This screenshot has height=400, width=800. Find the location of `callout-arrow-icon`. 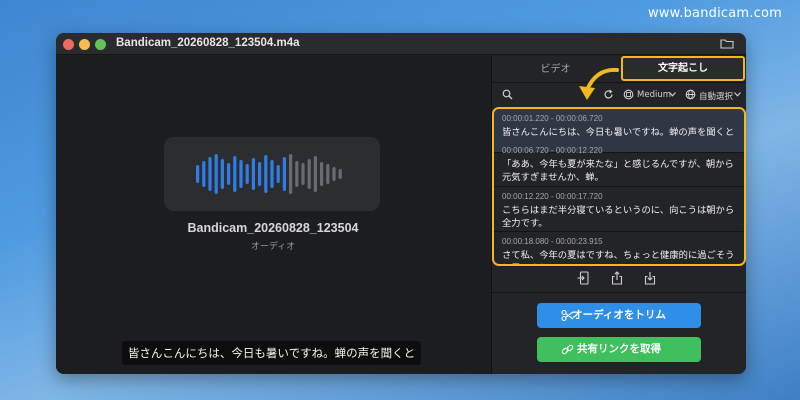

callout-arrow-icon is located at coordinates (599, 83).